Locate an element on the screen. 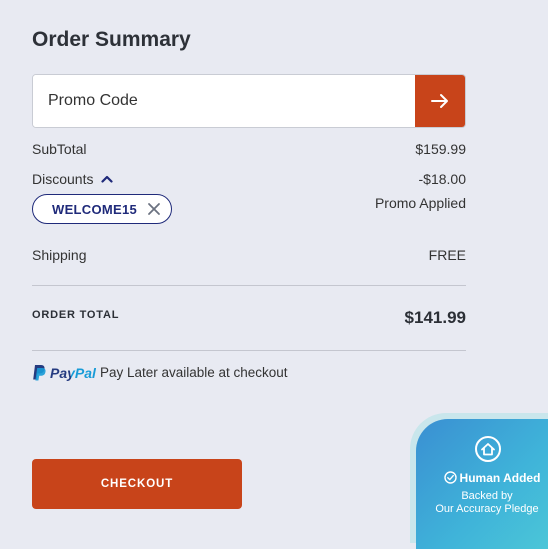 This screenshot has height=549, width=548. shipping-value: FREE is located at coordinates (447, 255).